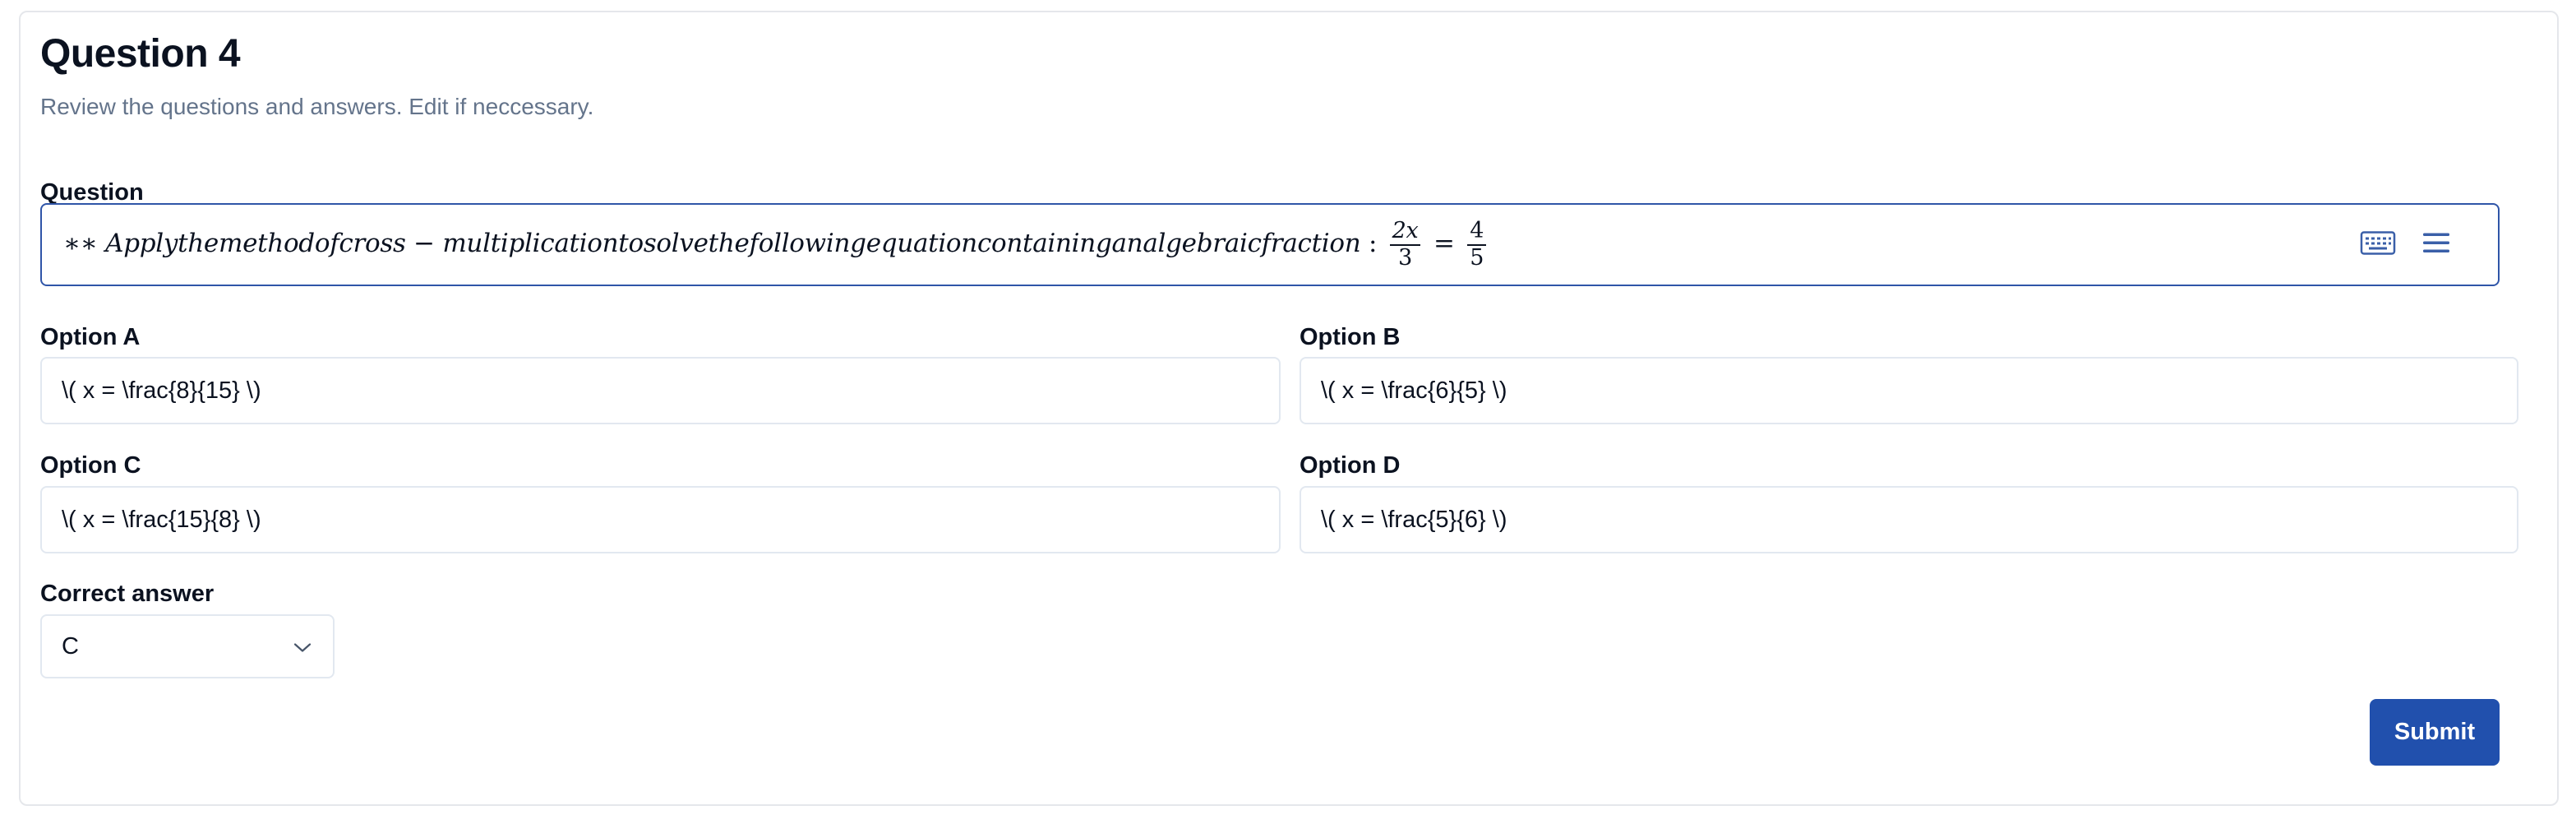 The width and height of the screenshot is (2576, 824). What do you see at coordinates (2435, 732) in the screenshot?
I see `submit-button: Submit` at bounding box center [2435, 732].